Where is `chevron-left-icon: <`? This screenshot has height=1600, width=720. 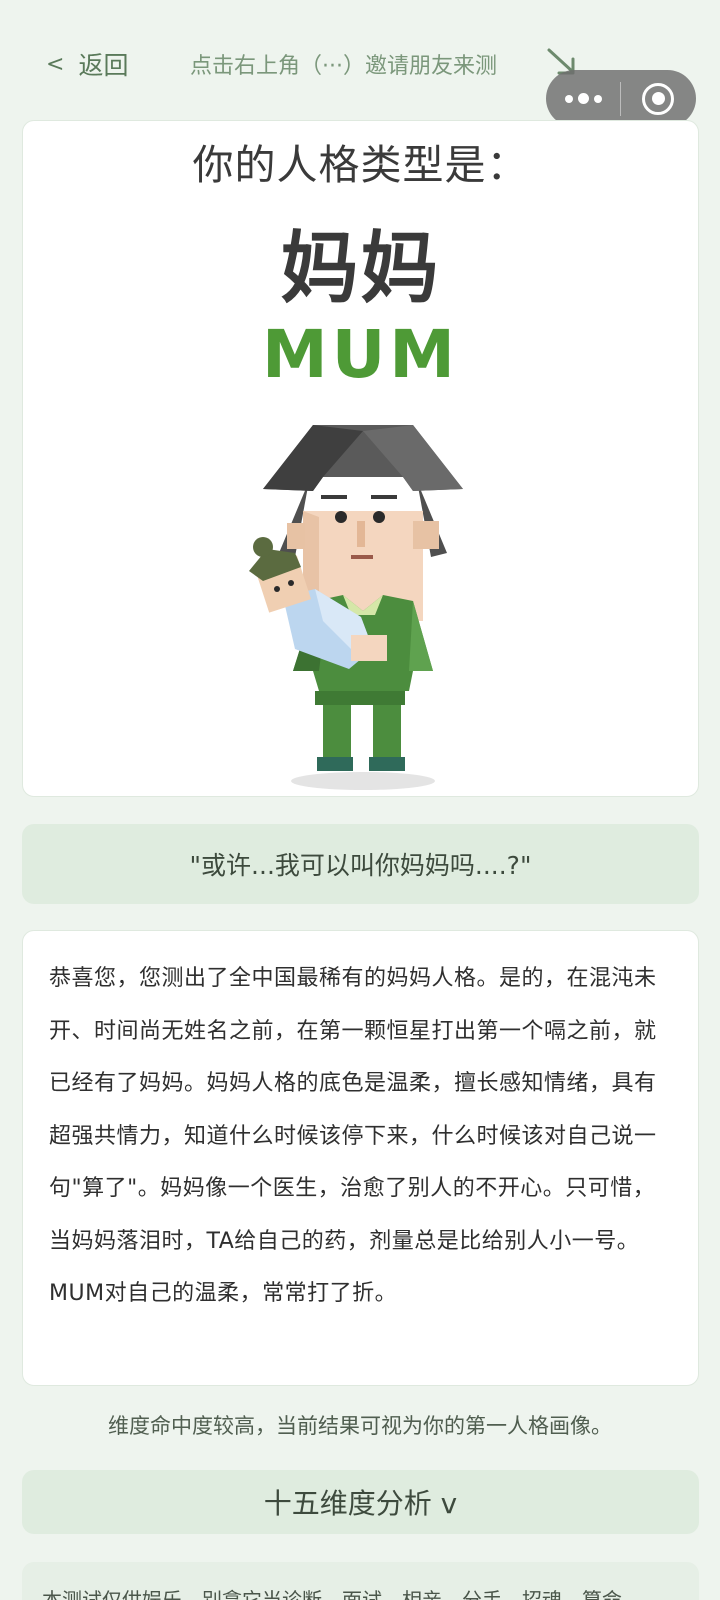
chevron-left-icon: < is located at coordinates (55, 64).